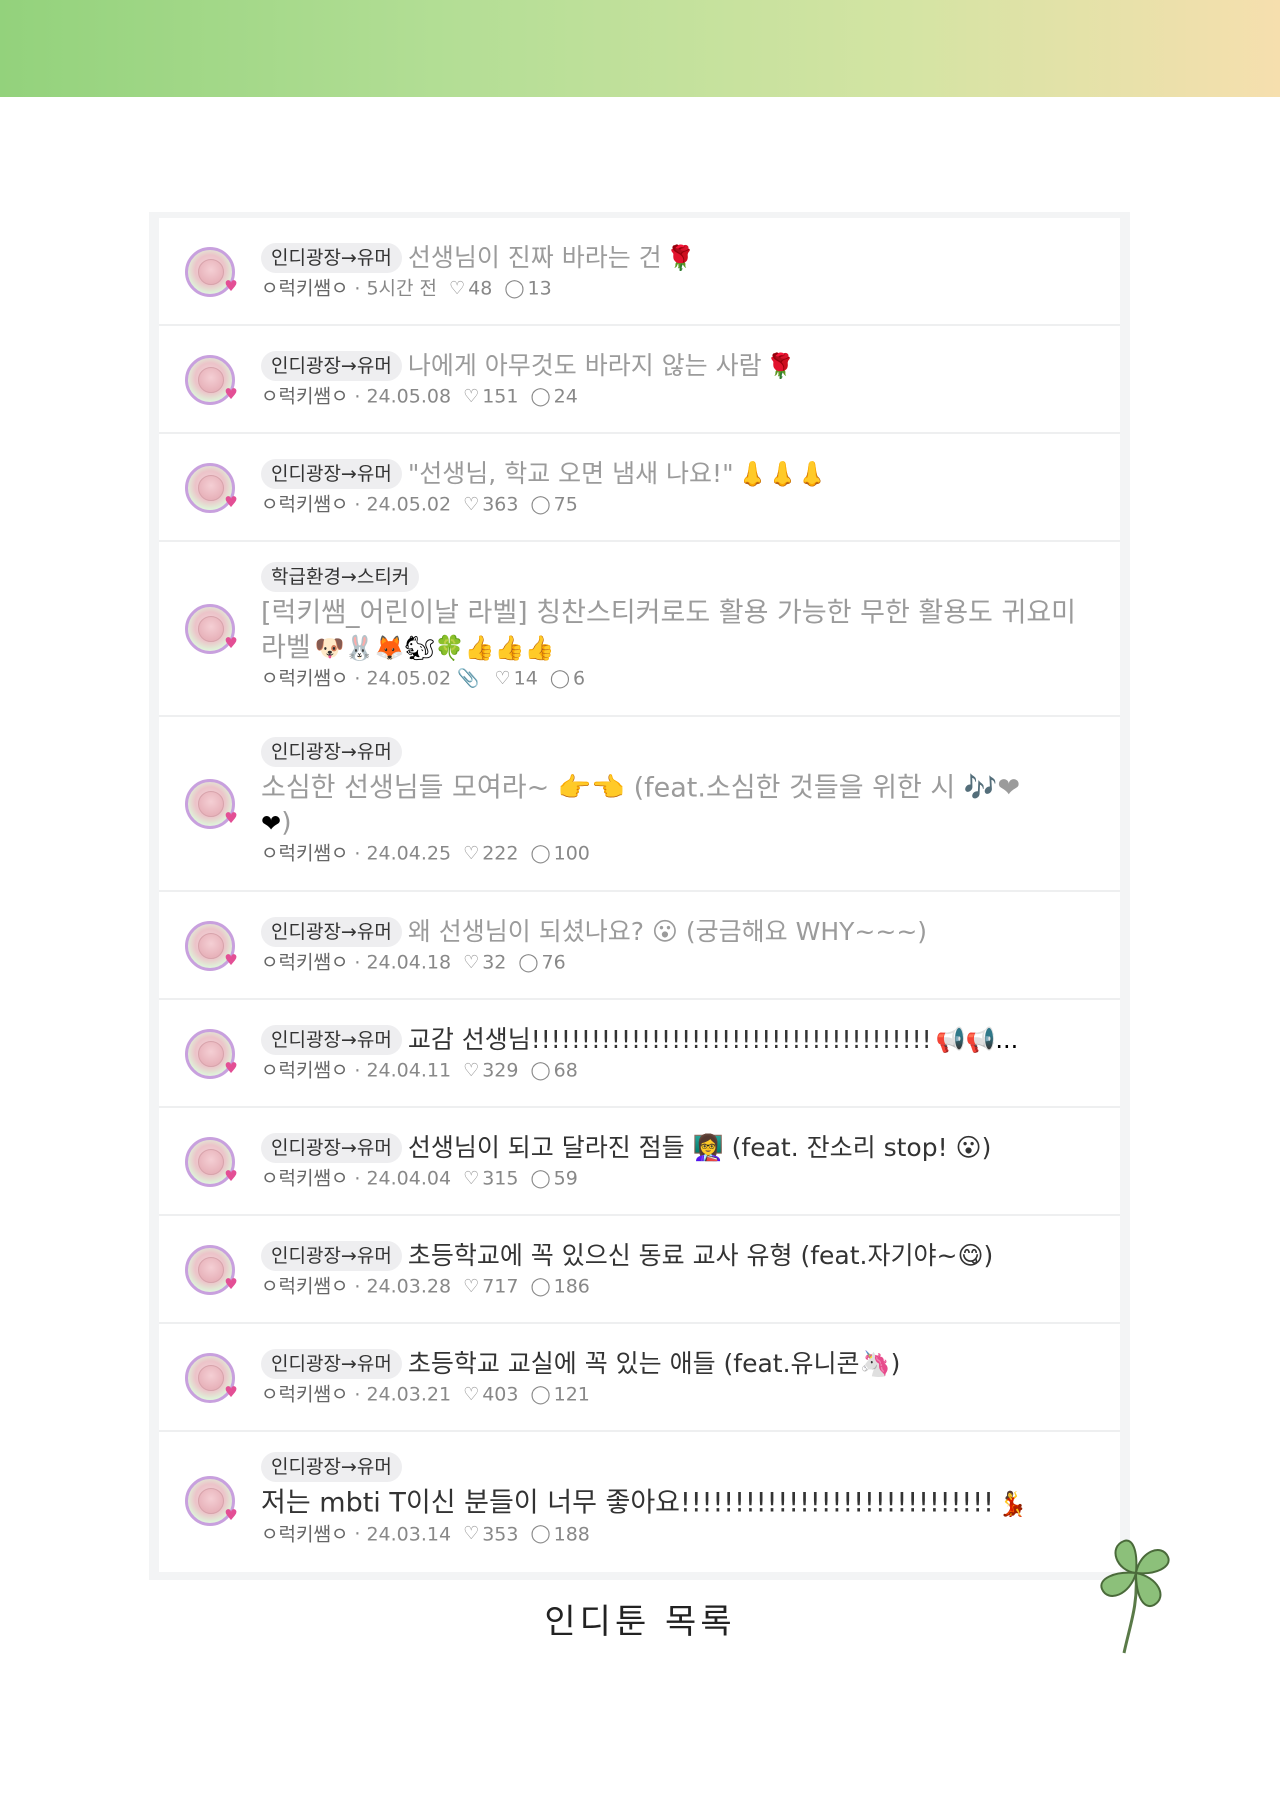 The image size is (1280, 1795). I want to click on post-title: 소심한 선생님들 모여라~ 👉👈 (feat.소심한 것들을 위한 시 🎶❤, so click(640, 788).